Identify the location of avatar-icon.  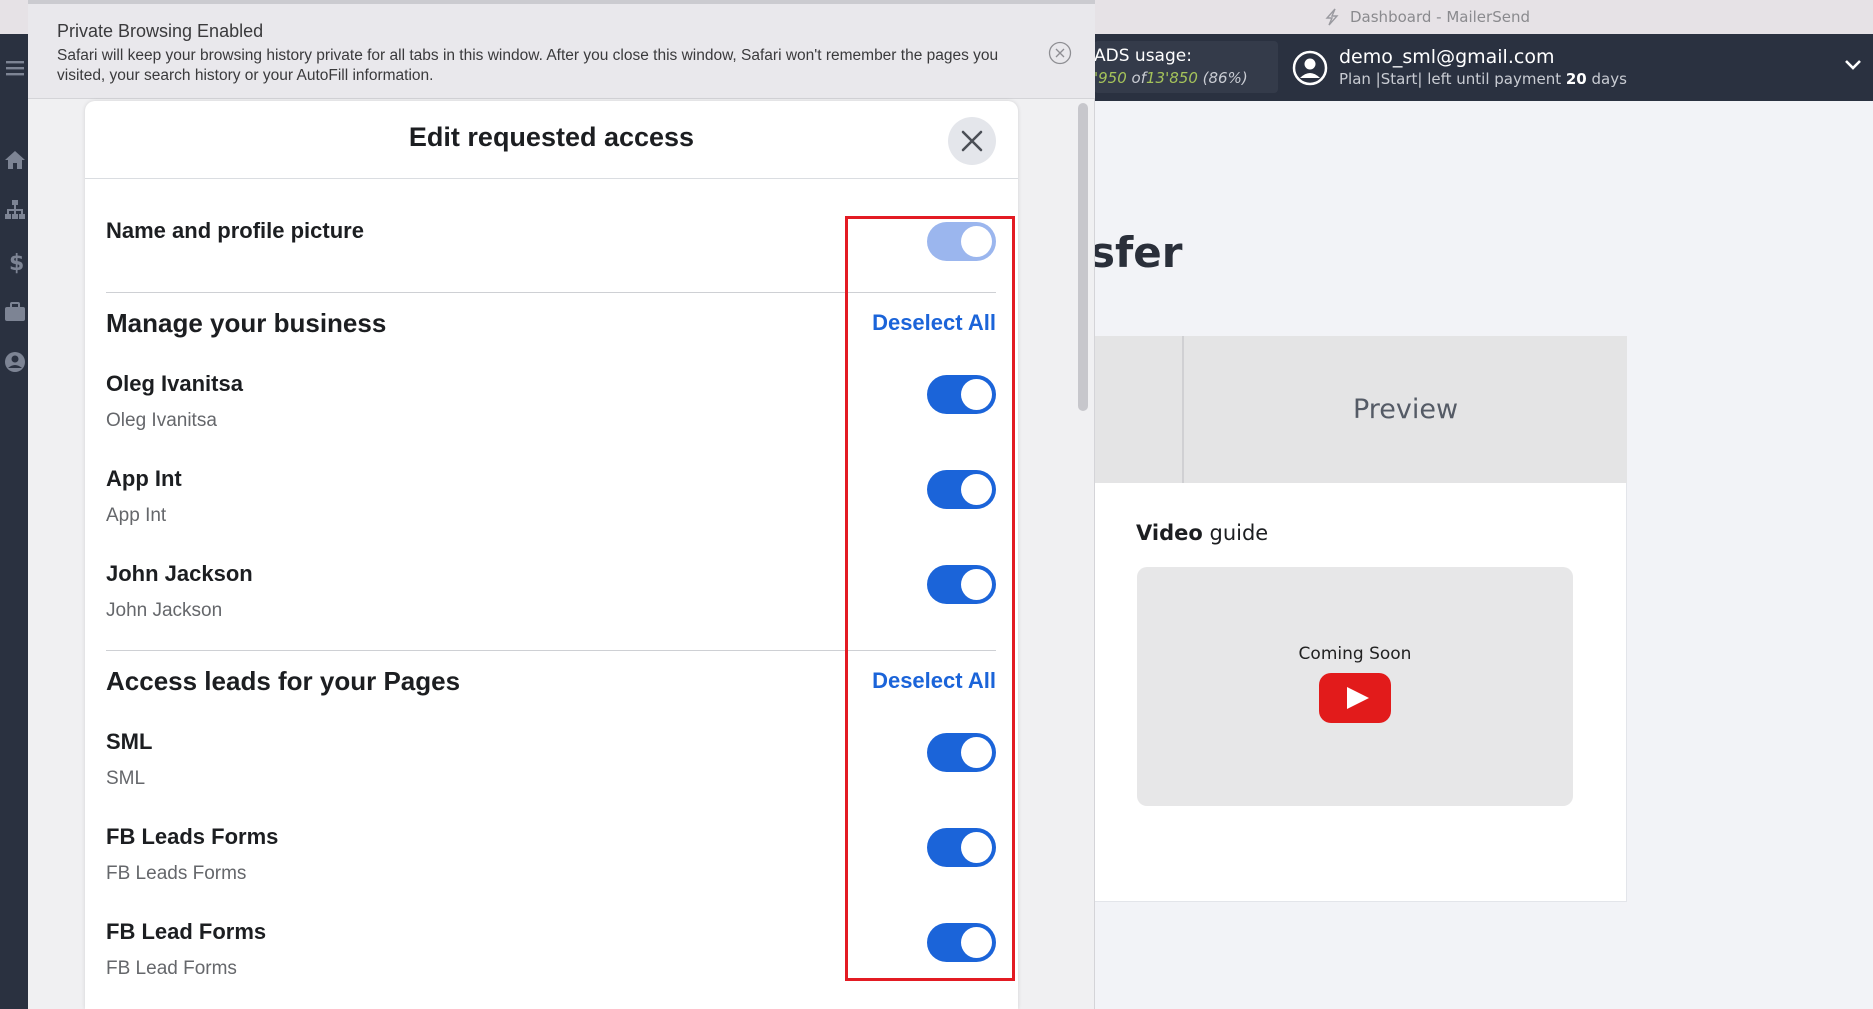
(1310, 68).